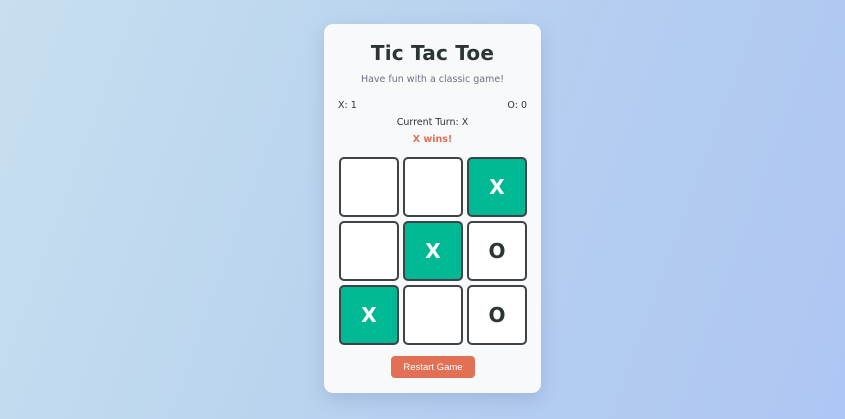 This screenshot has height=419, width=845. What do you see at coordinates (347, 105) in the screenshot?
I see `score-x: X: 1` at bounding box center [347, 105].